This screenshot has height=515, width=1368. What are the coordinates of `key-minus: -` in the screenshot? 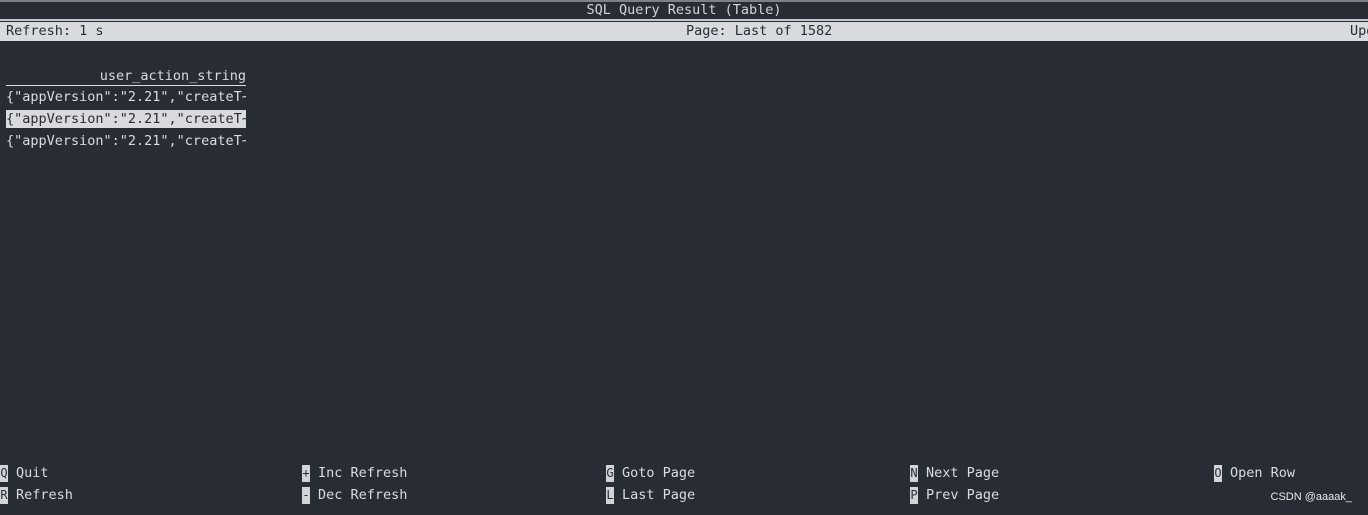 It's located at (306, 495).